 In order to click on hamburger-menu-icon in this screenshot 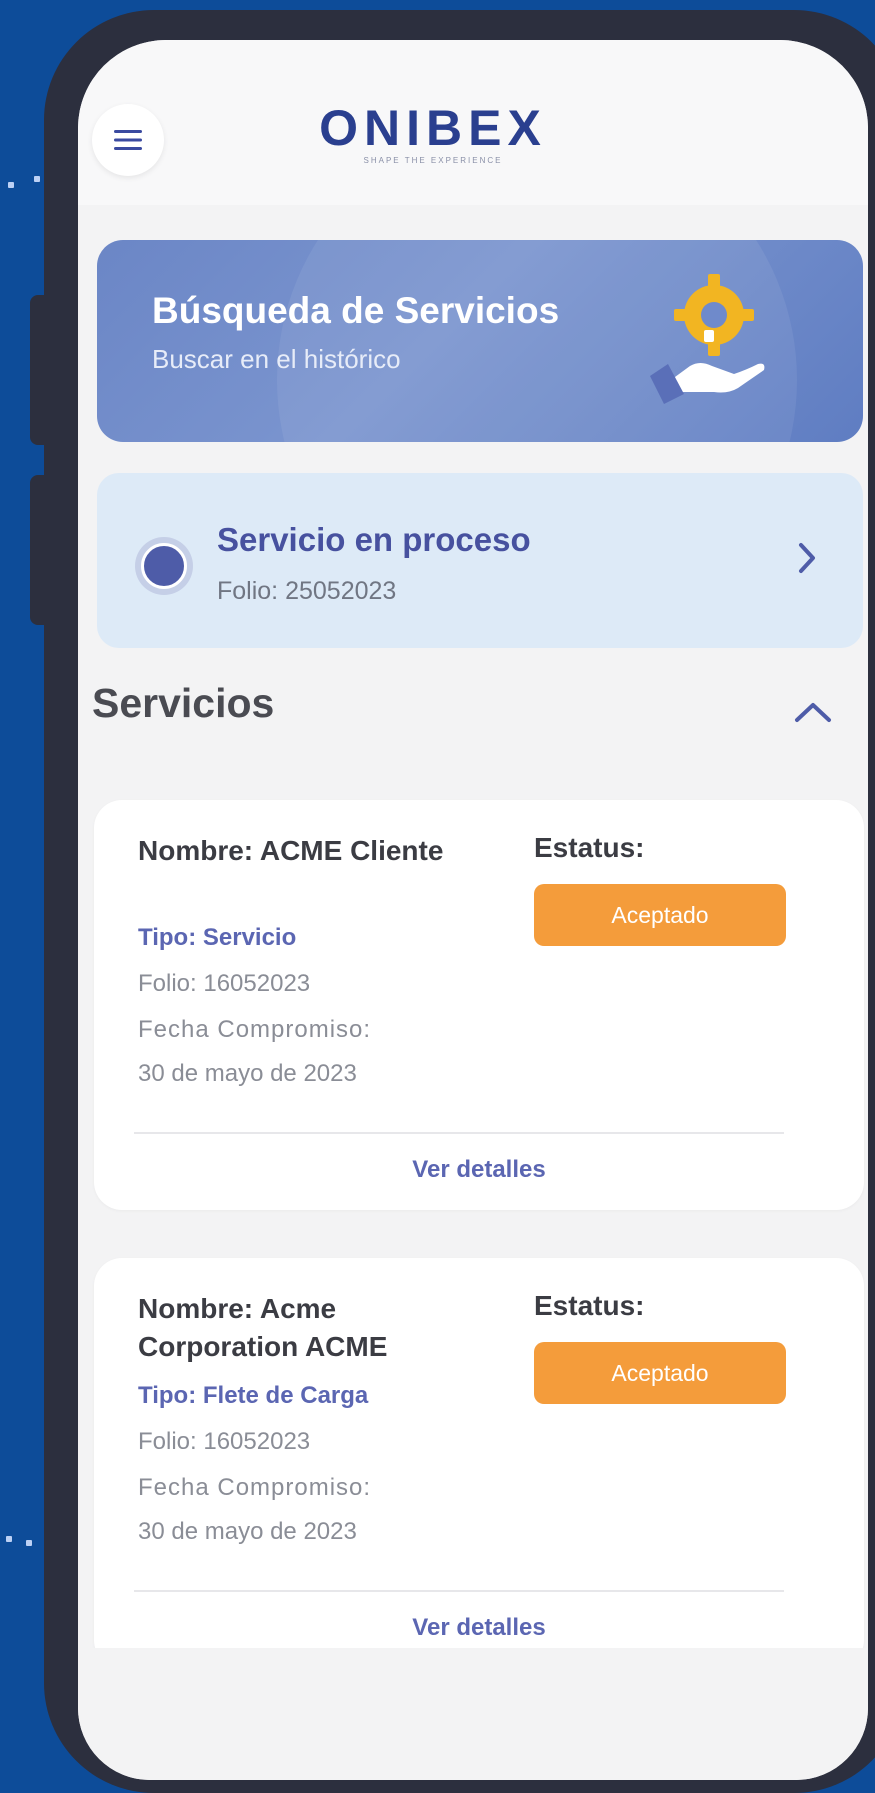, I will do `click(128, 140)`.